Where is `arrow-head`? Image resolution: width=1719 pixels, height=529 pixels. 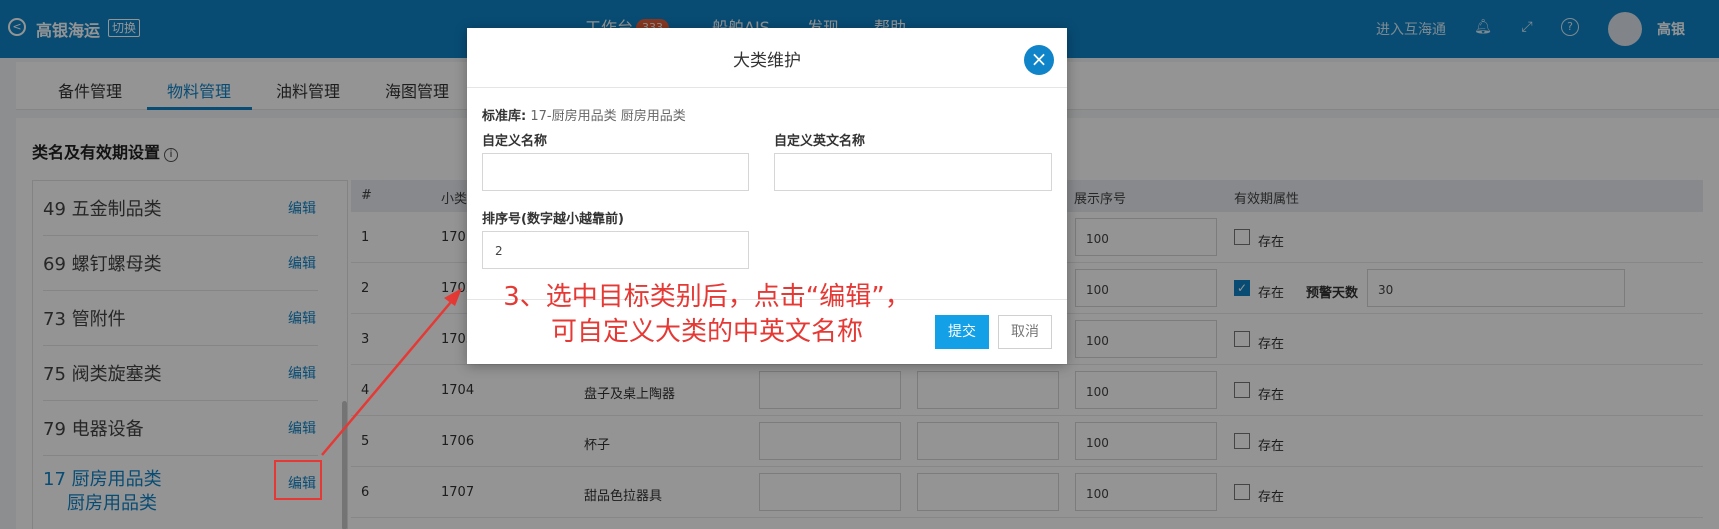 arrow-head is located at coordinates (453, 297).